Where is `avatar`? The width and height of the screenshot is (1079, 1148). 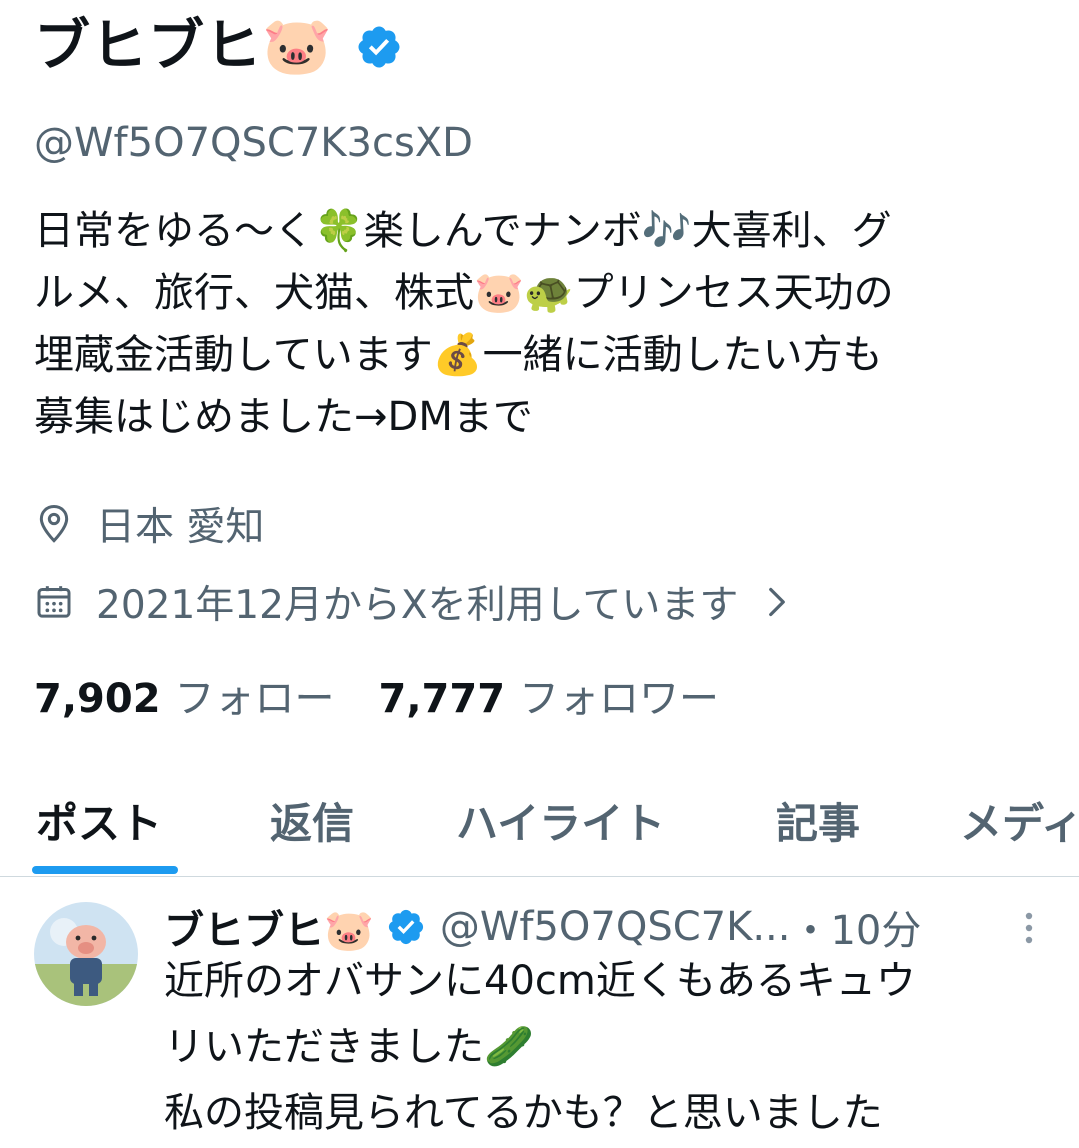 avatar is located at coordinates (86, 954).